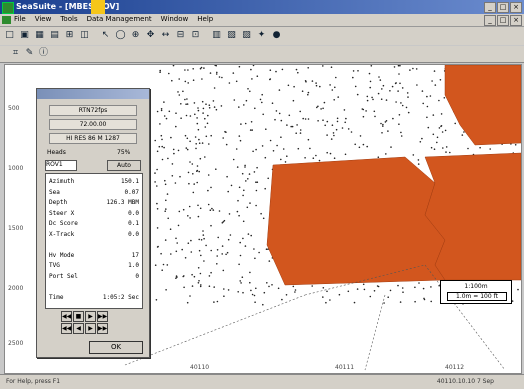 This screenshot has width=524, height=389. What do you see at coordinates (43, 19) in the screenshot?
I see `menu-view: View` at bounding box center [43, 19].